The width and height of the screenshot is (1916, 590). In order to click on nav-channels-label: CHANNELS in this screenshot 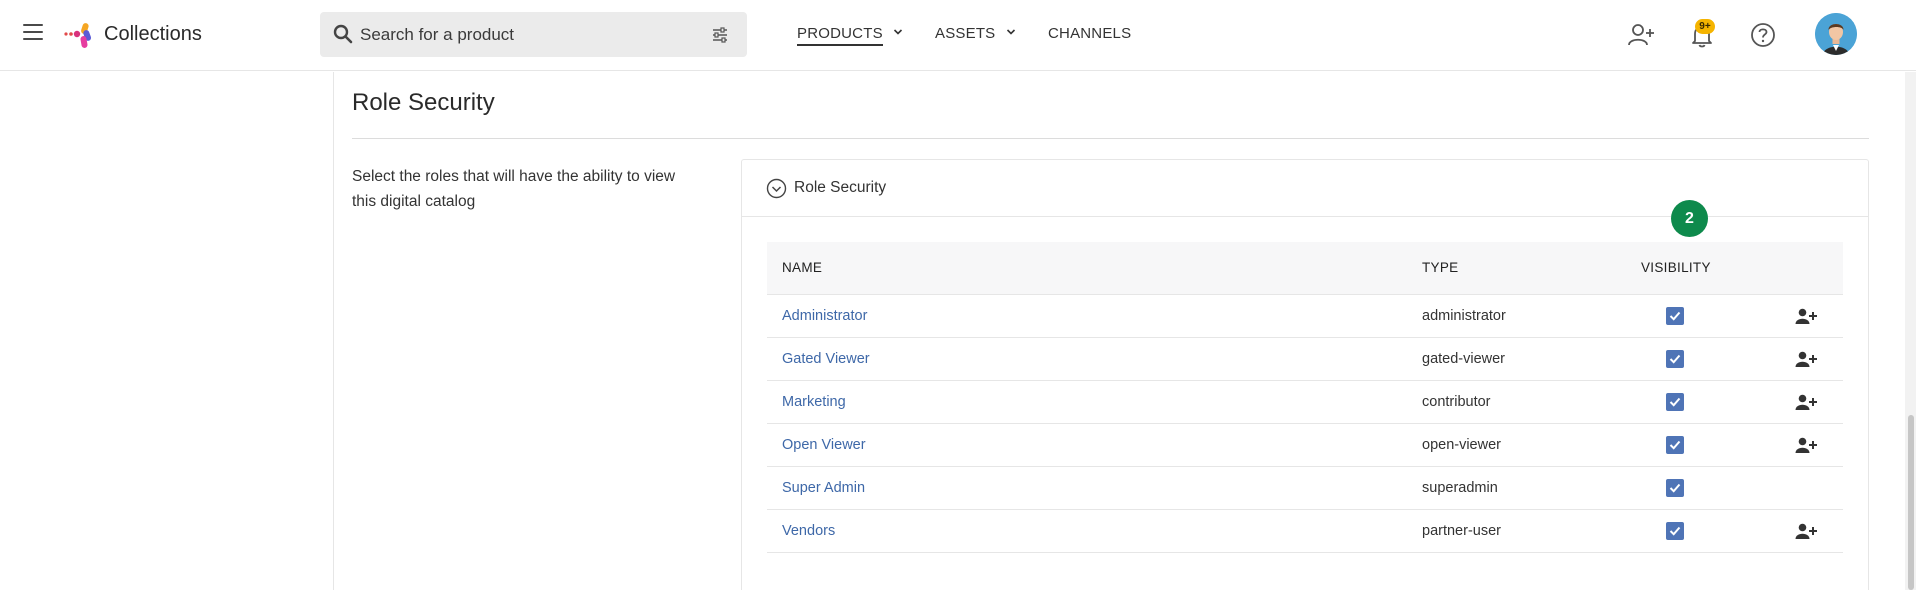, I will do `click(1090, 33)`.